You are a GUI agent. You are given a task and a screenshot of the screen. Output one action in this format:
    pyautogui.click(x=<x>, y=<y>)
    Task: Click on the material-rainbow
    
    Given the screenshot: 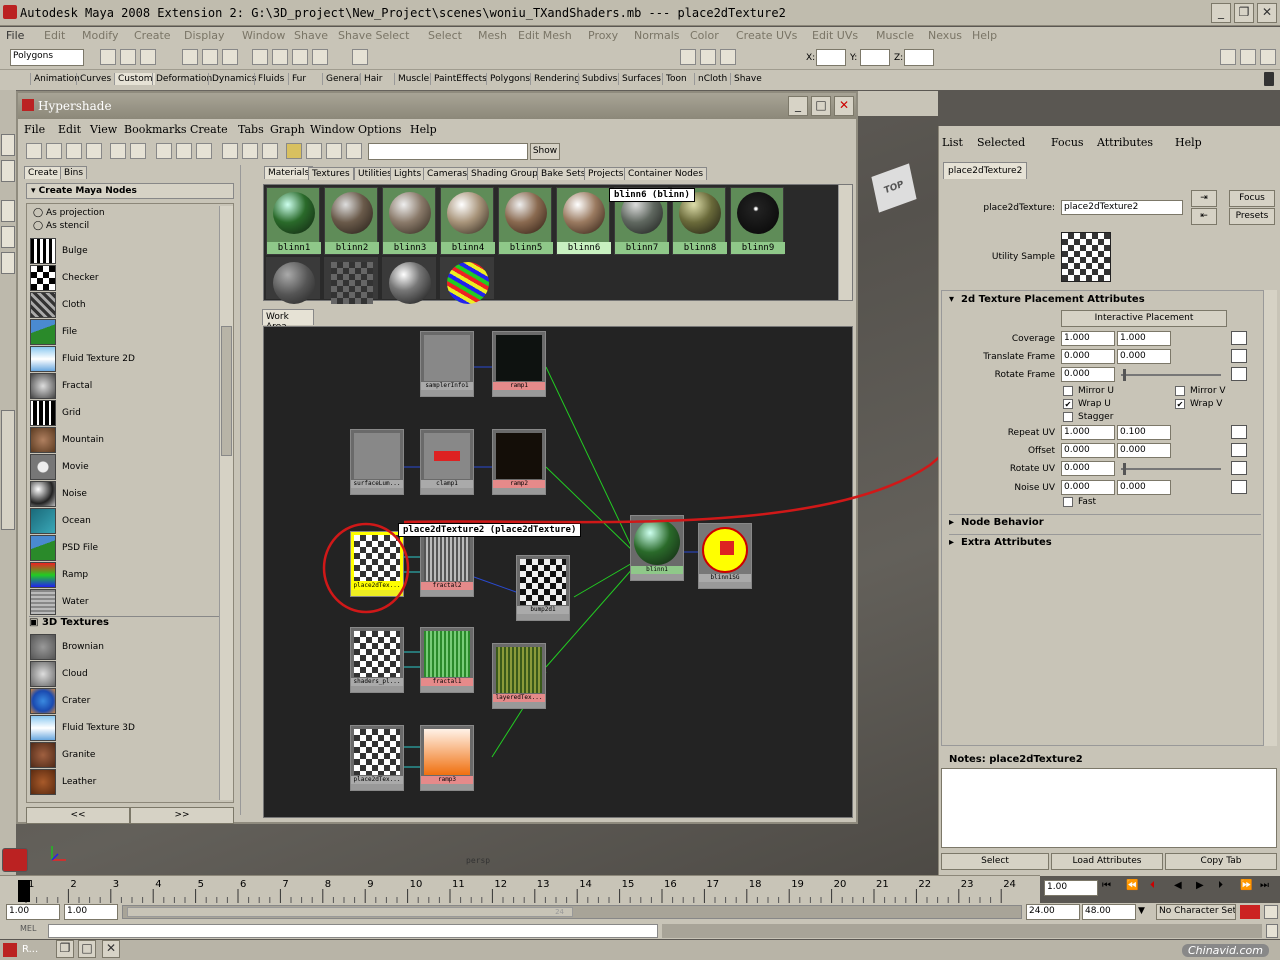 What is the action you would take?
    pyautogui.click(x=467, y=280)
    